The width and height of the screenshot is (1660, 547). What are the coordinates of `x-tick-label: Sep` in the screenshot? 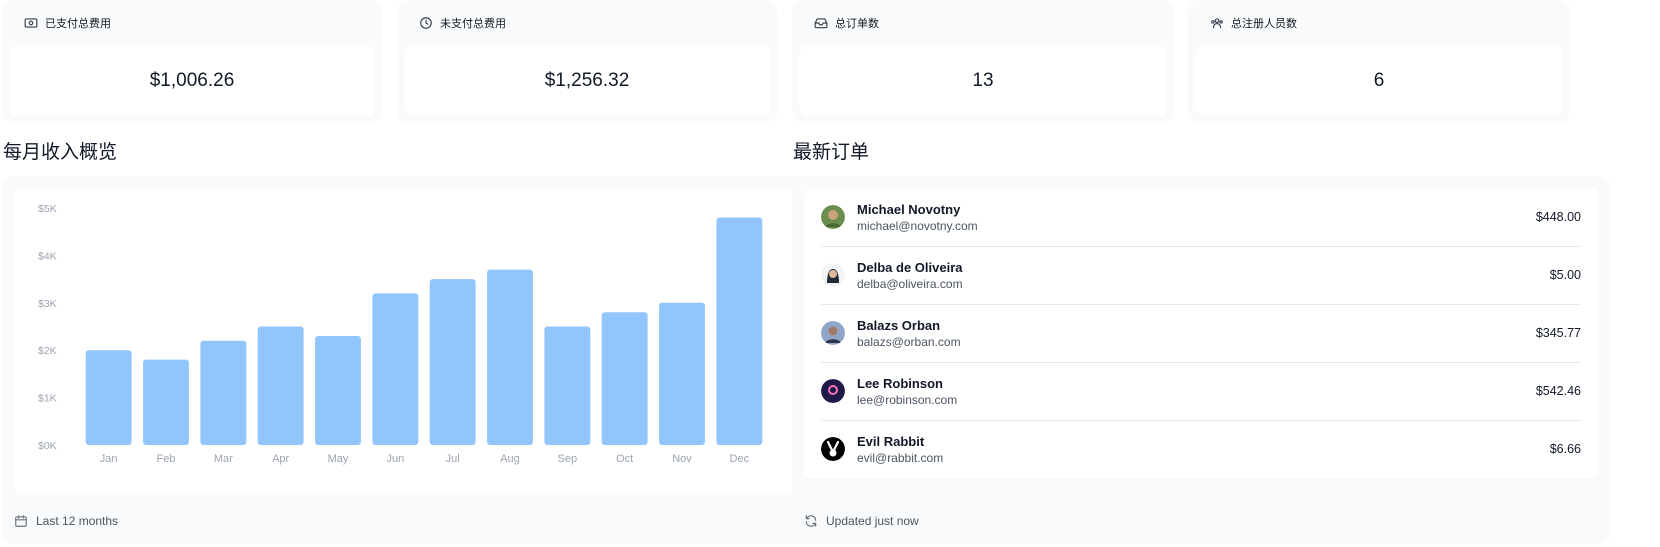 It's located at (568, 459).